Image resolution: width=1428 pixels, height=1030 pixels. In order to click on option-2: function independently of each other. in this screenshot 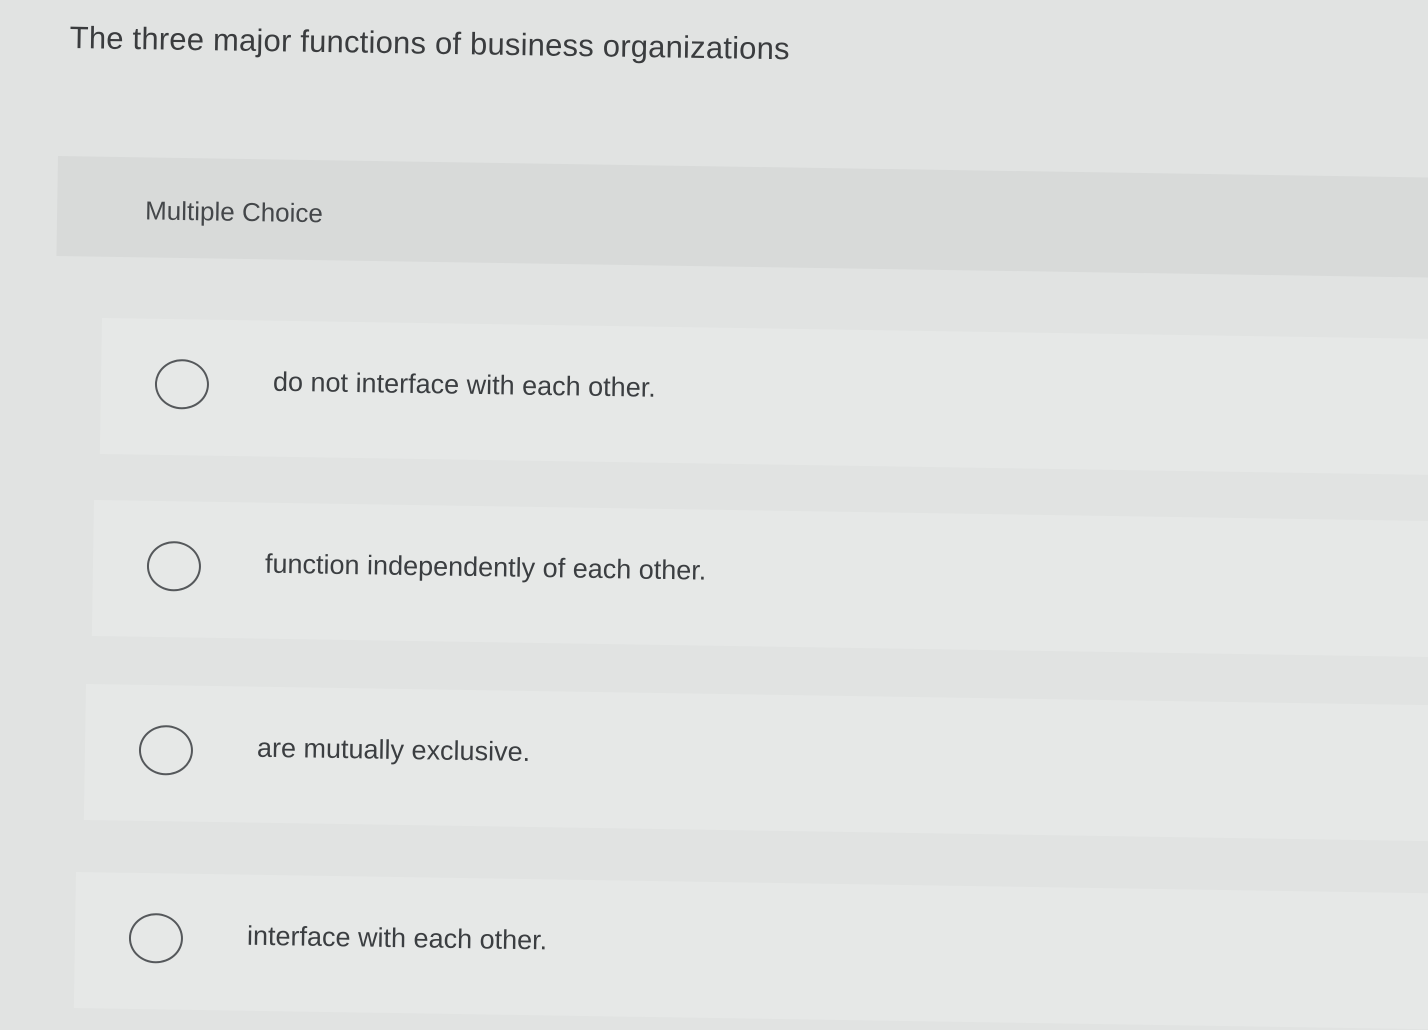, I will do `click(759, 579)`.